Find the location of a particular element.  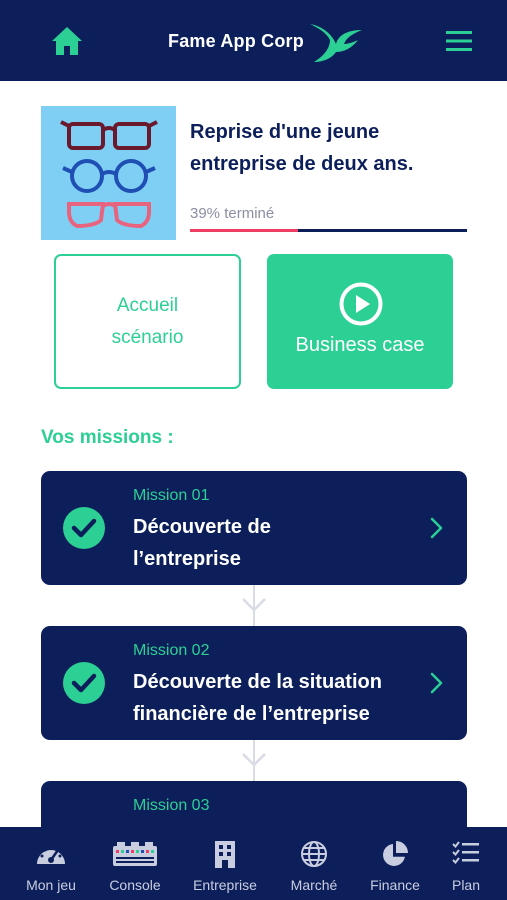

progress-bar-fill is located at coordinates (244, 230).